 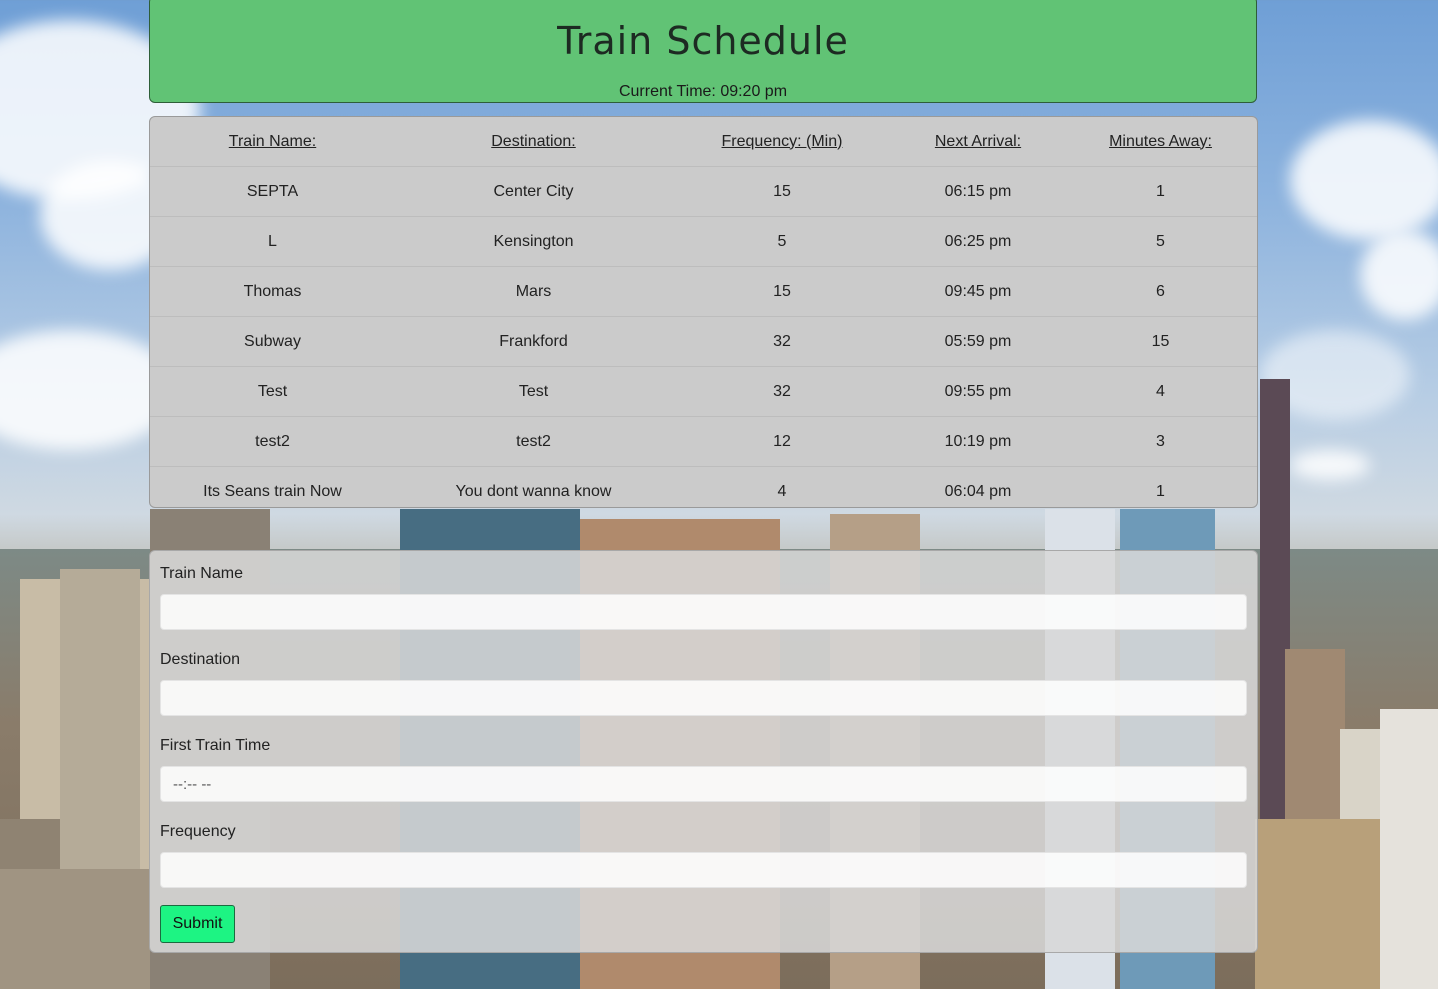 I want to click on column-header-destination: Destination:, so click(x=533, y=141).